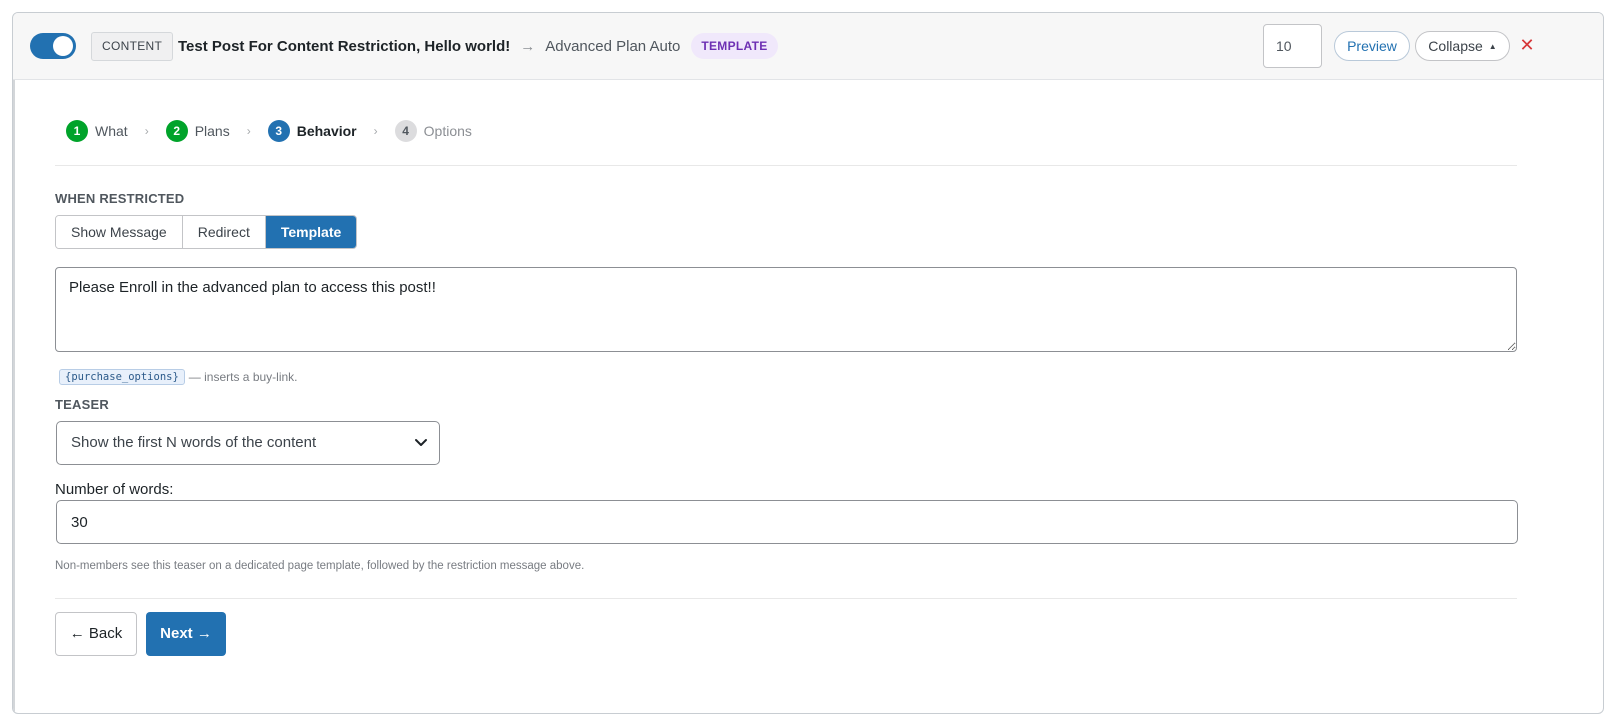  What do you see at coordinates (120, 198) in the screenshot?
I see `when-restricted-label: WHEN RESTRICTED` at bounding box center [120, 198].